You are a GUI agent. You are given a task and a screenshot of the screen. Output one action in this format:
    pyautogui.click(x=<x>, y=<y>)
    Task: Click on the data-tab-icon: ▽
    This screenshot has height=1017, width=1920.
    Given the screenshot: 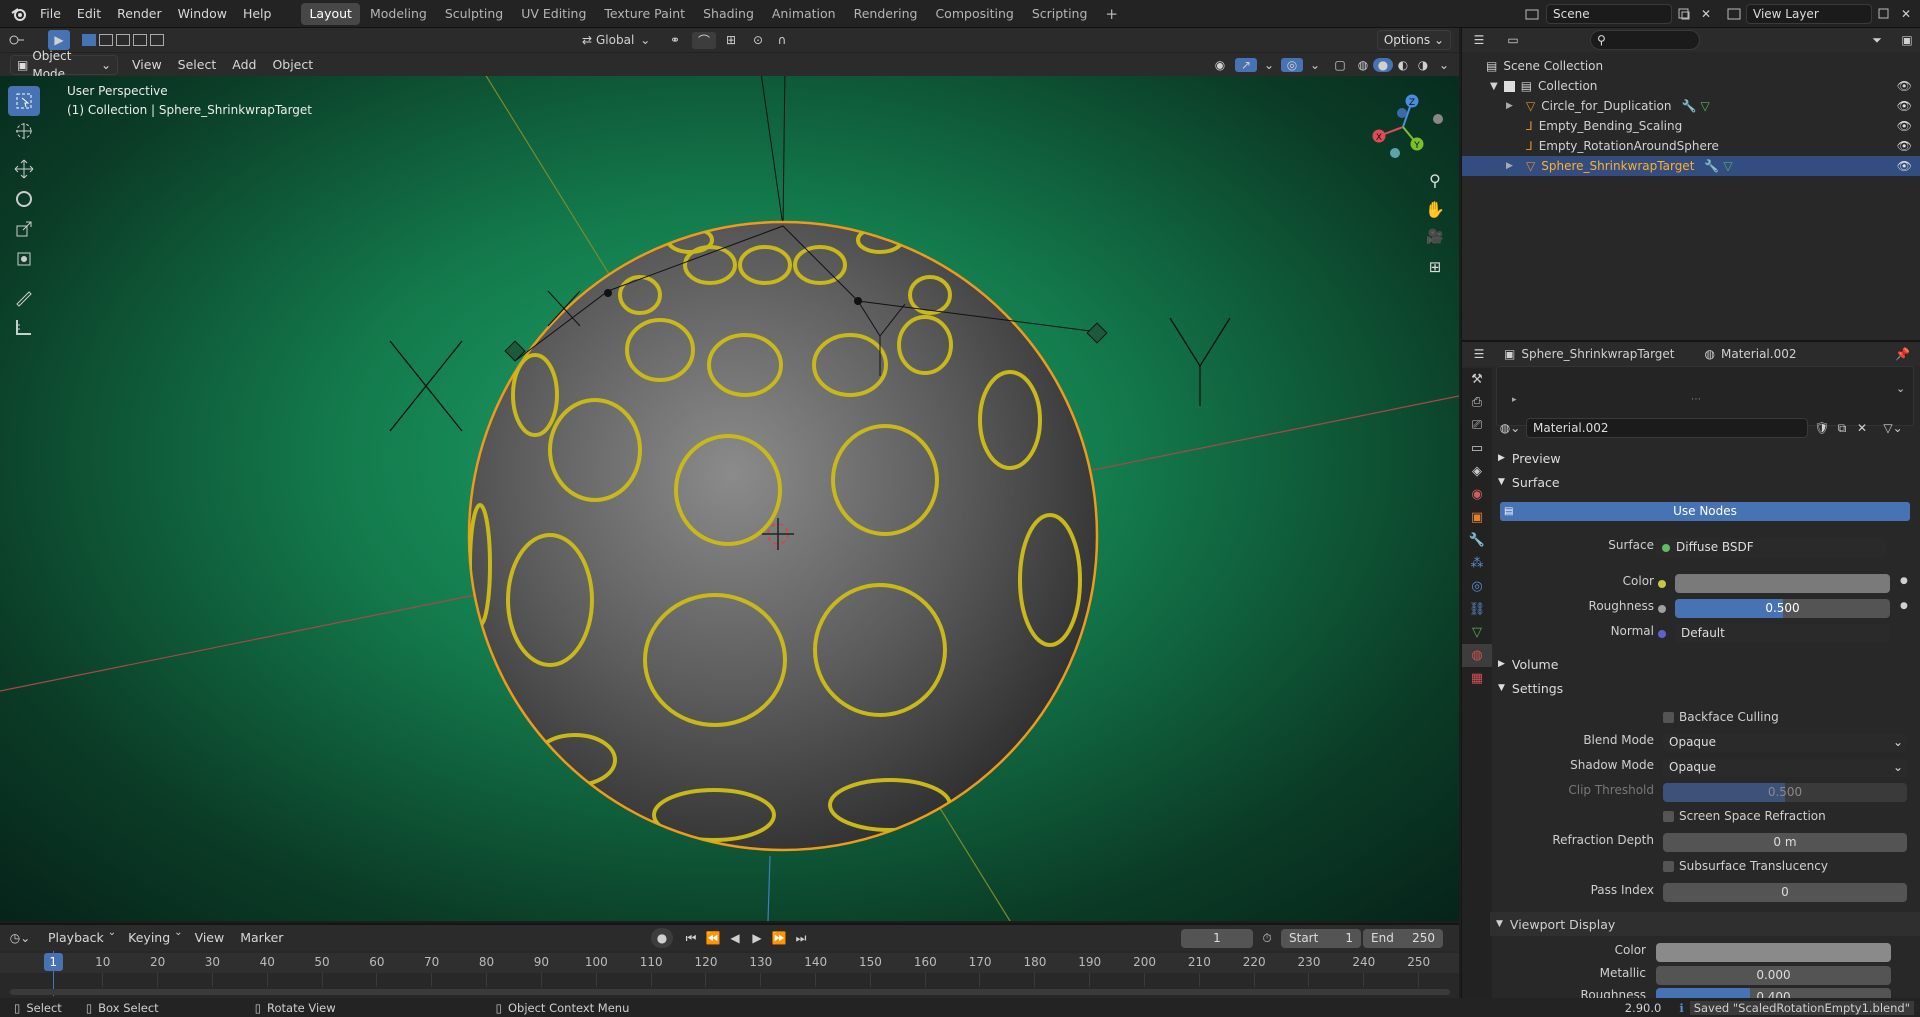 What is the action you would take?
    pyautogui.click(x=1477, y=632)
    